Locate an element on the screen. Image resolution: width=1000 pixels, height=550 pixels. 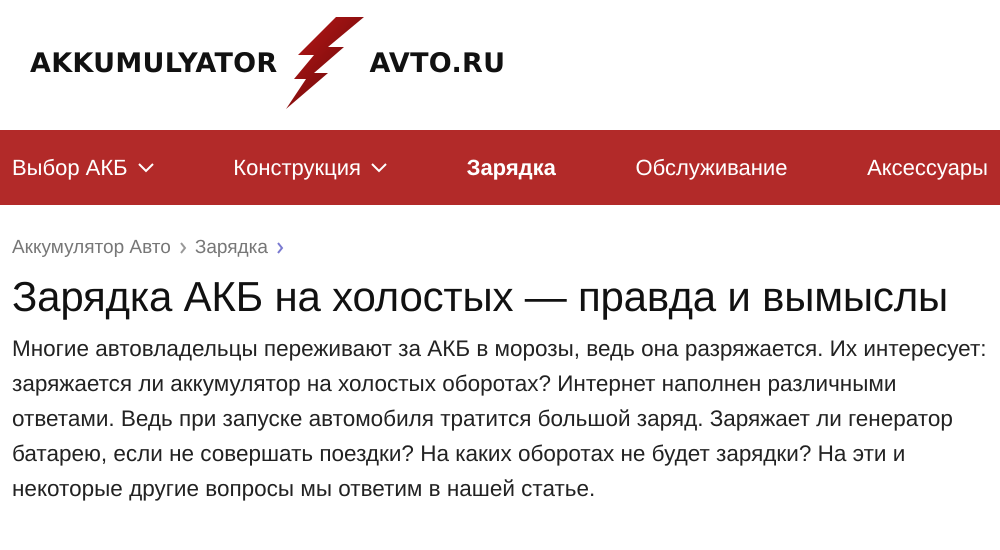
article-title: Зарядка АКБ на холостых — правда и вымыслы is located at coordinates (481, 297).